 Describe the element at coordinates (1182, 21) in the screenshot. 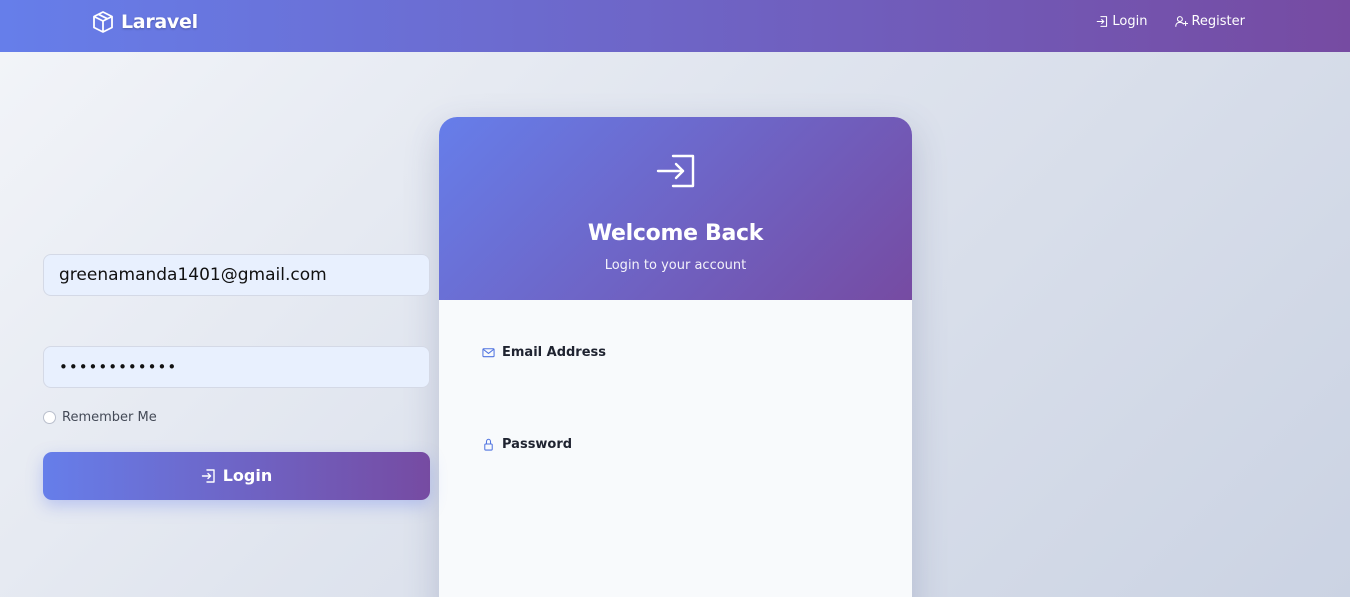

I see `user-plus-icon` at that location.